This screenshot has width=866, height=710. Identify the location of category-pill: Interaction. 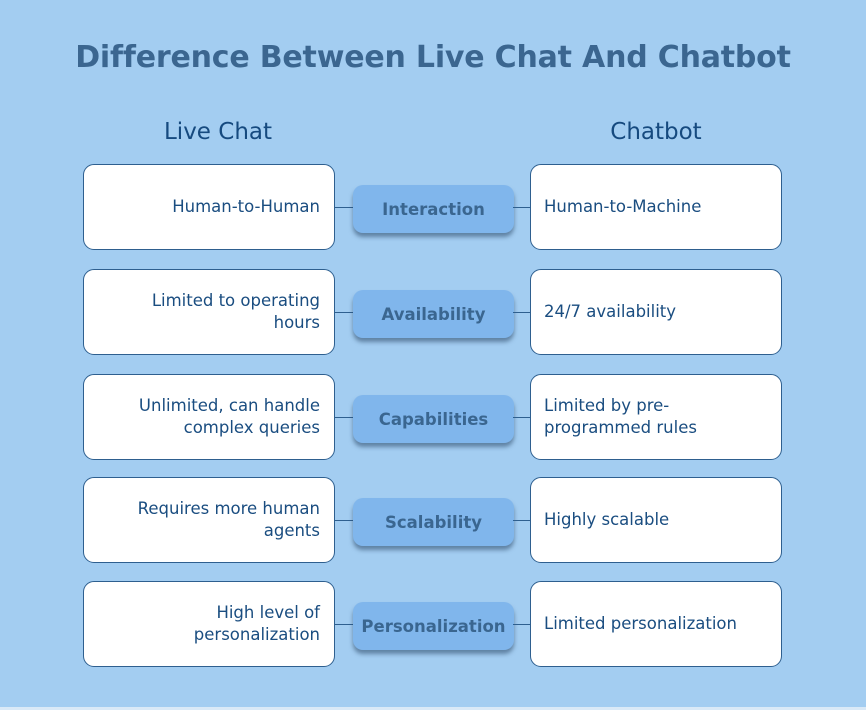
(433, 209).